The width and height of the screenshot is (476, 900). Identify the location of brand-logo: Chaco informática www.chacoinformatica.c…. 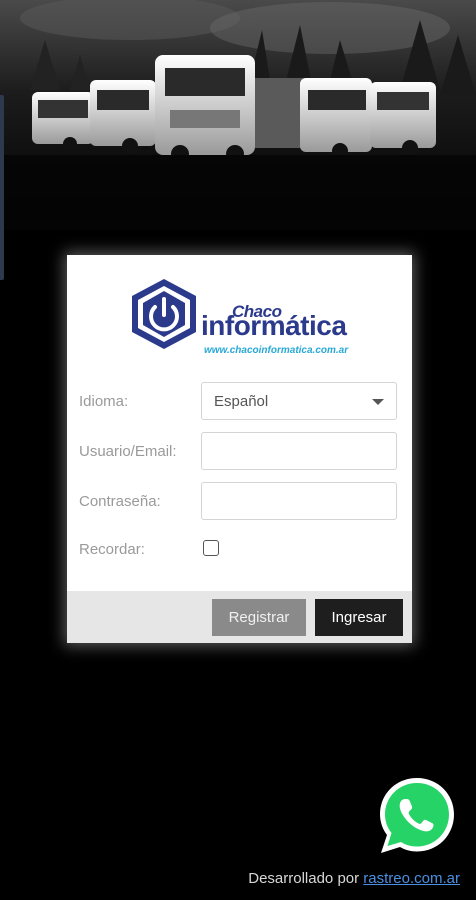
(241, 316).